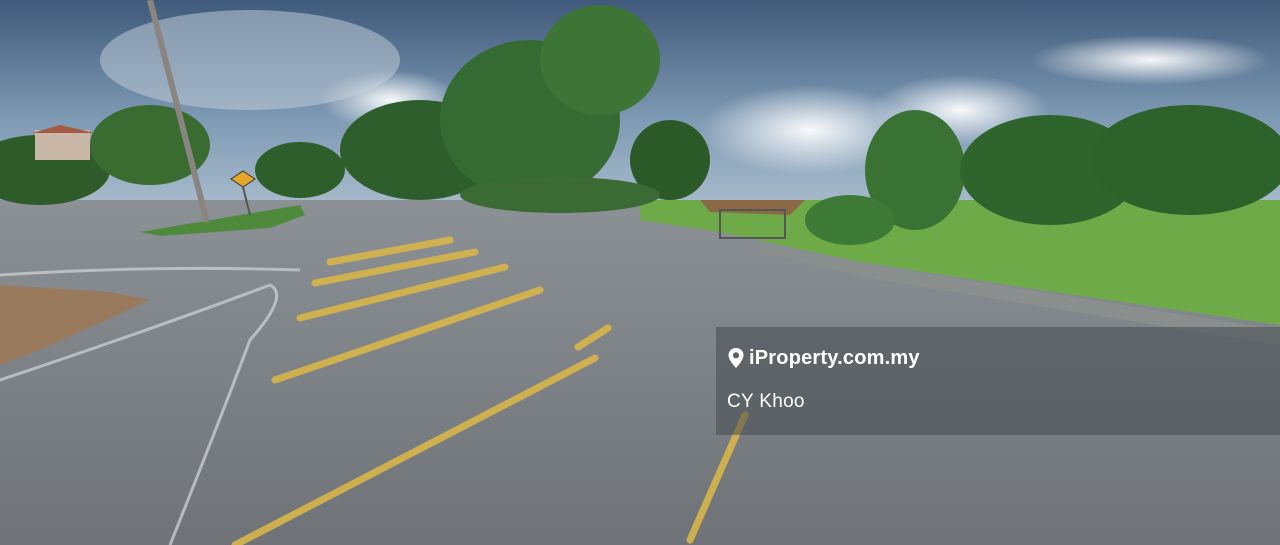 The height and width of the screenshot is (545, 1280). Describe the element at coordinates (1003, 358) in the screenshot. I see `watermark-brand-row: iProperty.com.my` at that location.